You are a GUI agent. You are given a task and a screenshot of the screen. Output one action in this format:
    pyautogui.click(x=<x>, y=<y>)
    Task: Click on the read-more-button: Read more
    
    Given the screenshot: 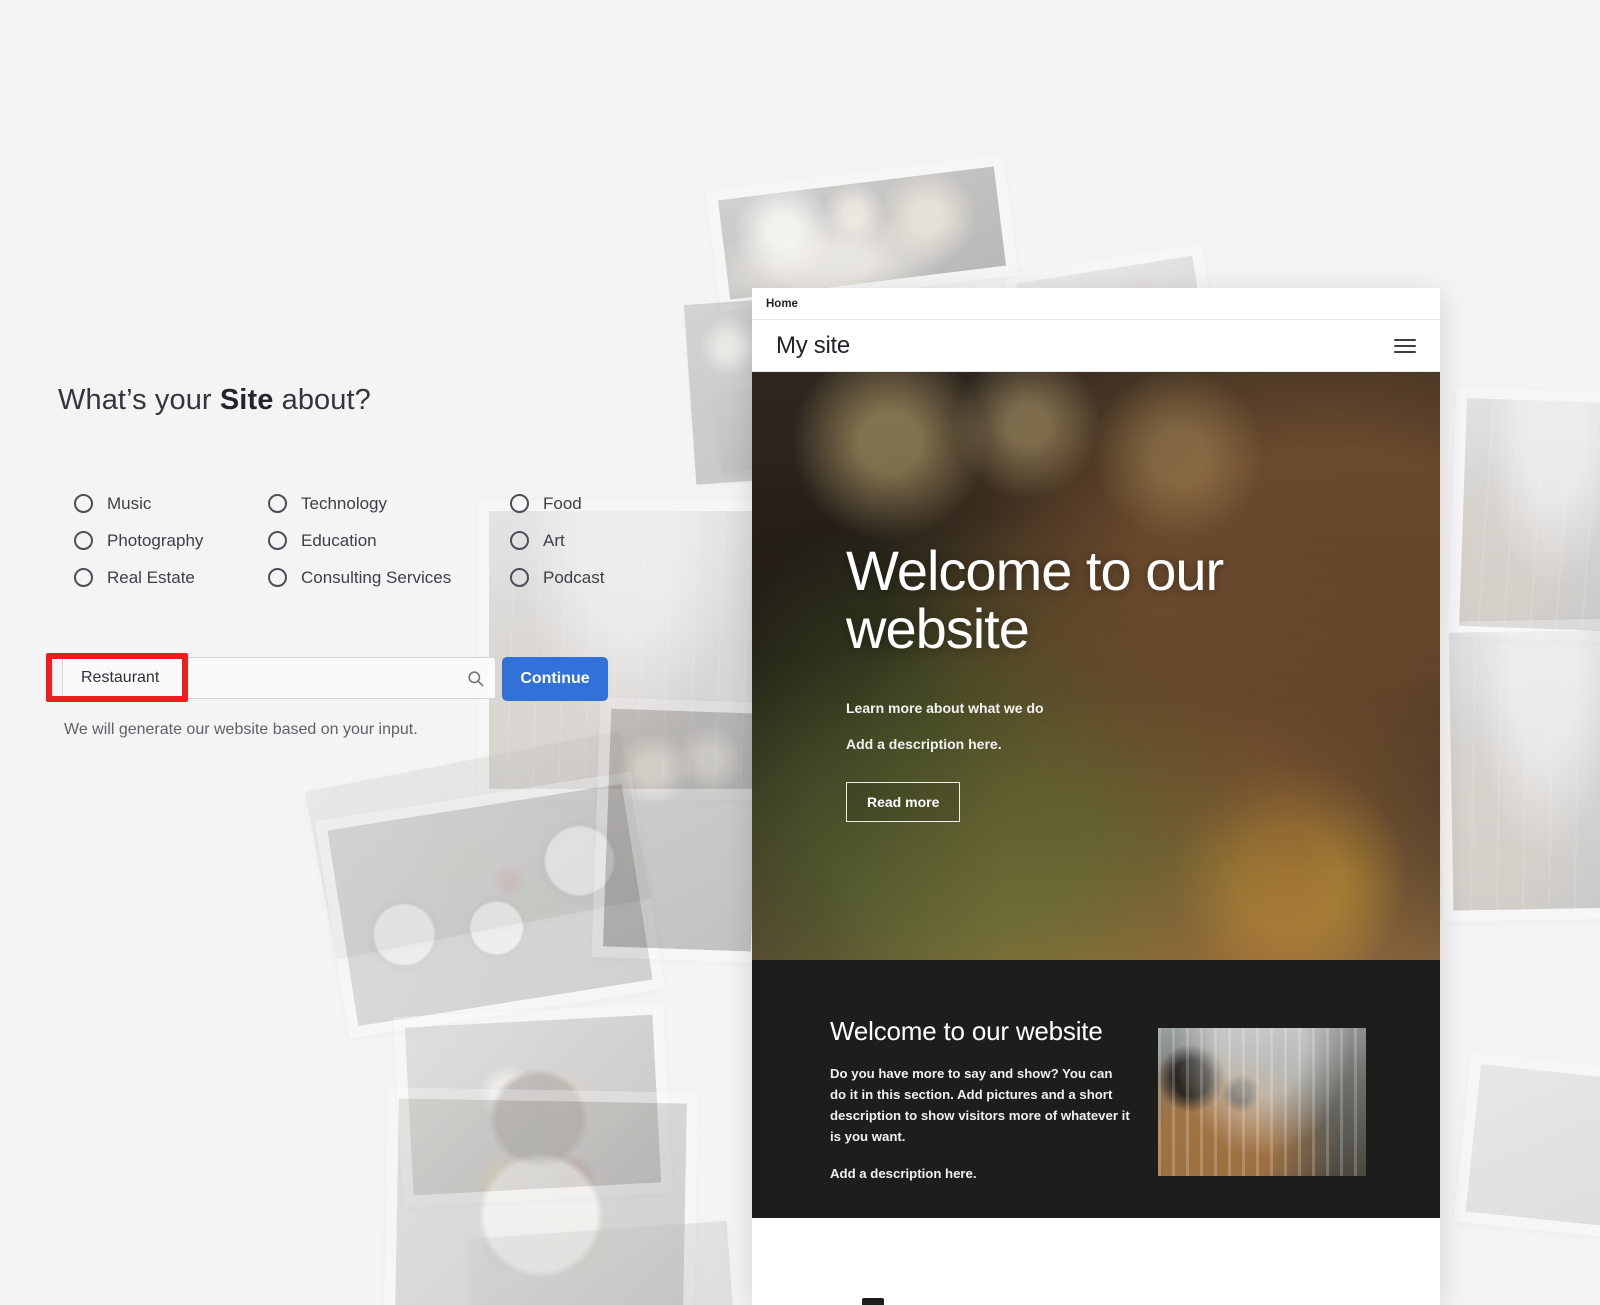 What is the action you would take?
    pyautogui.click(x=903, y=802)
    